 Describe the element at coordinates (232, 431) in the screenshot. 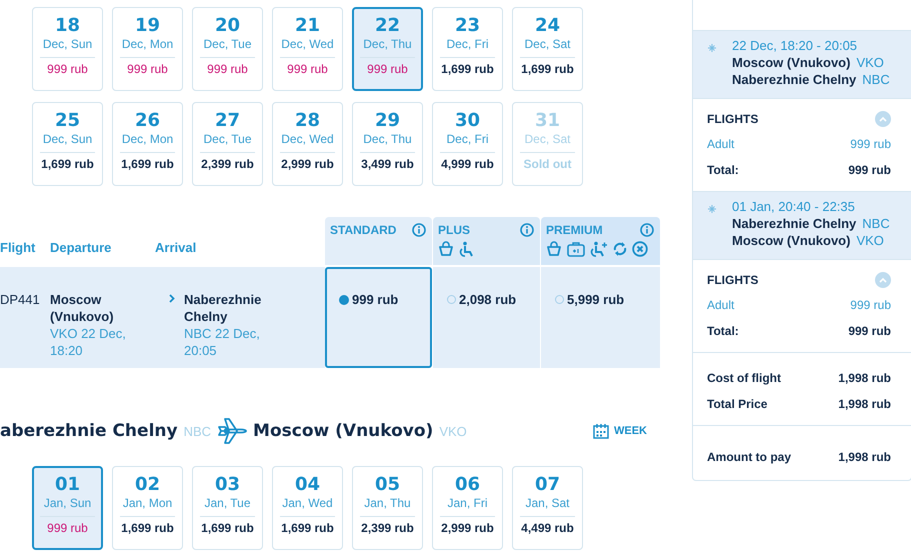

I see `airplane-icon` at that location.